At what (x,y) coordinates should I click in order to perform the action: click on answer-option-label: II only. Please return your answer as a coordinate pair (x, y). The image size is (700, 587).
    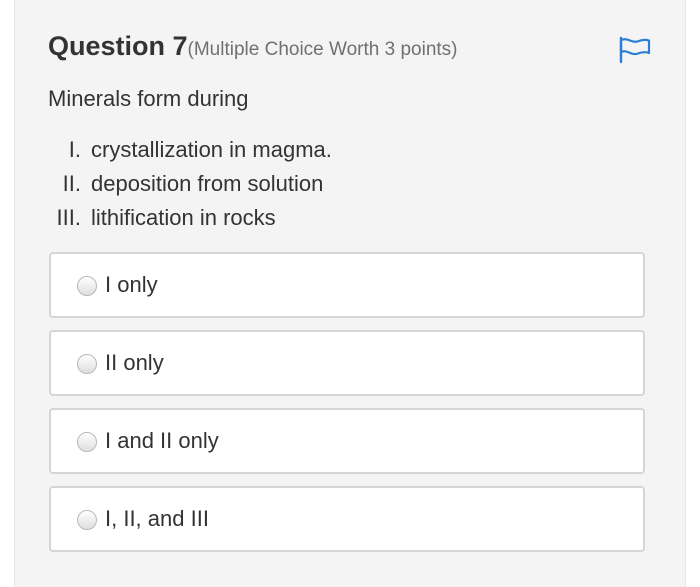
    Looking at the image, I should click on (134, 362).